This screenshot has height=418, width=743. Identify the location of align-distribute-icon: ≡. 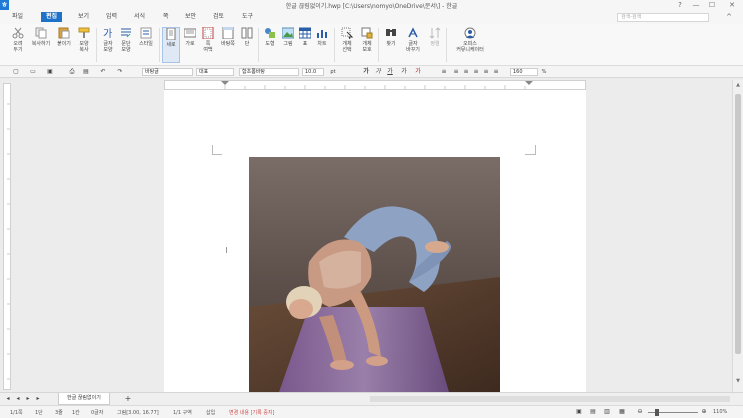
(486, 72).